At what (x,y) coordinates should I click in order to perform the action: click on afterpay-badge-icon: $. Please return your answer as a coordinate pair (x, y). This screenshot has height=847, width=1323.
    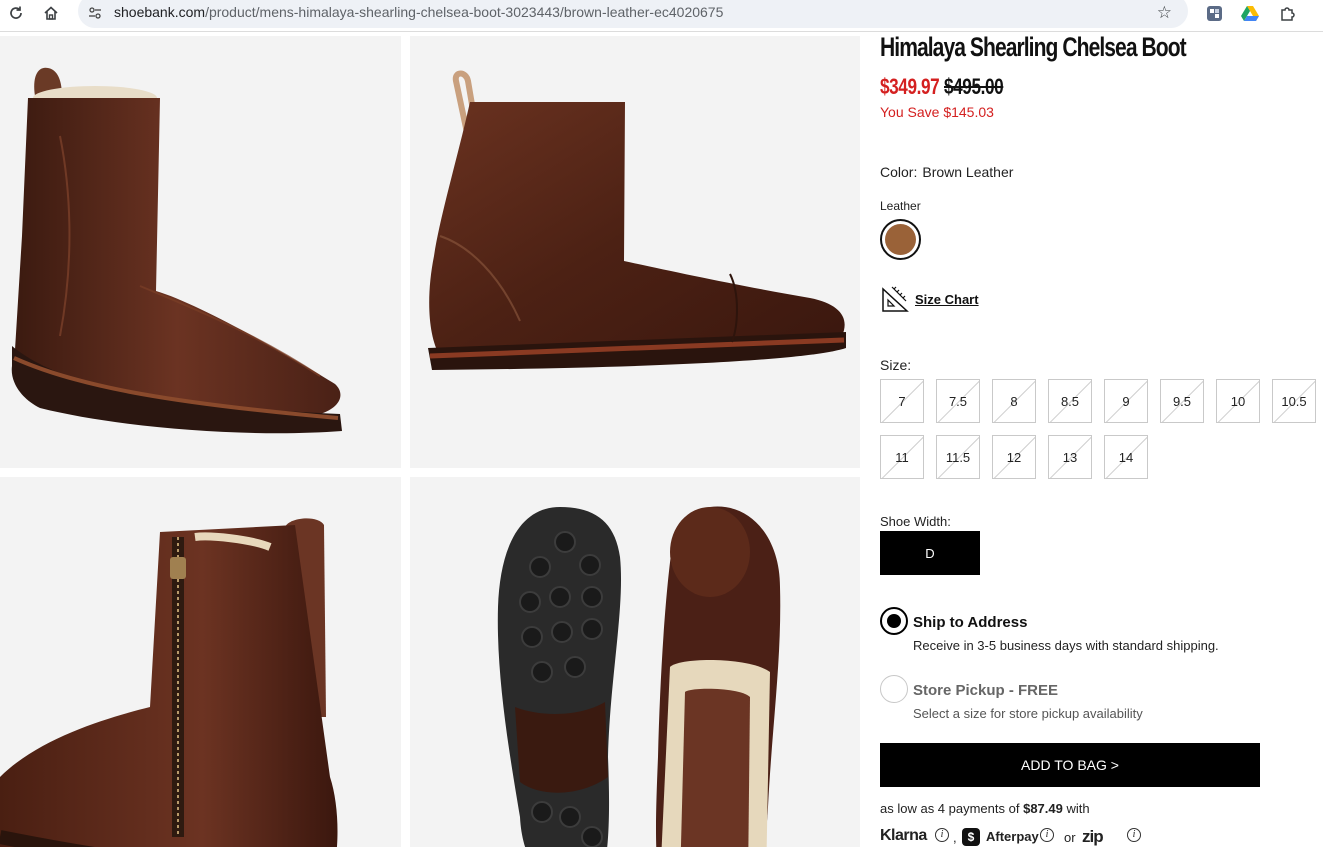
    Looking at the image, I should click on (971, 837).